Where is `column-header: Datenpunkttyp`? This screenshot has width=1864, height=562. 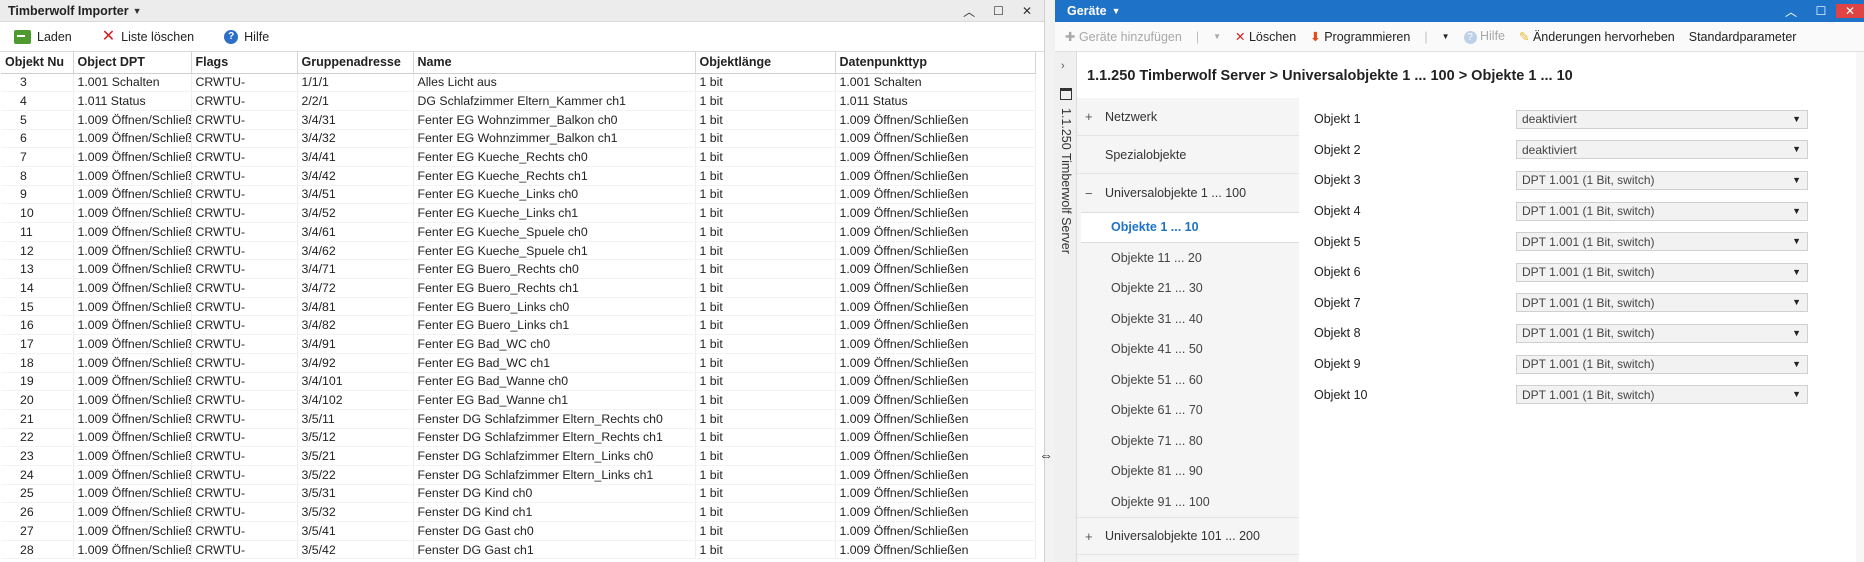 column-header: Datenpunkttyp is located at coordinates (935, 63).